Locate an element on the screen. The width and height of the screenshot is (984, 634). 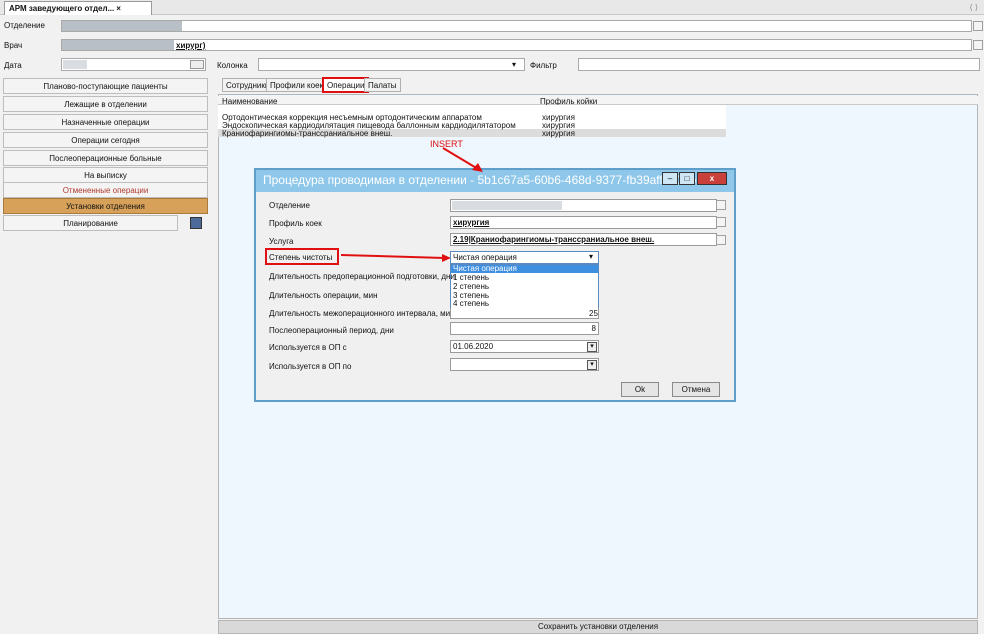
filter-input is located at coordinates (779, 64).